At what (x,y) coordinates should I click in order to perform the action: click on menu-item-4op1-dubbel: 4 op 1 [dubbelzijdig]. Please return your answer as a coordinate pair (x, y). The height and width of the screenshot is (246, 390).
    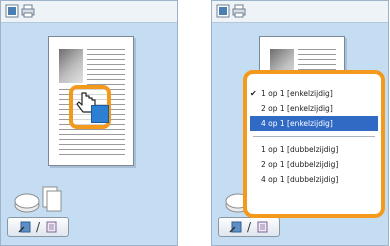
    Looking at the image, I should click on (314, 179).